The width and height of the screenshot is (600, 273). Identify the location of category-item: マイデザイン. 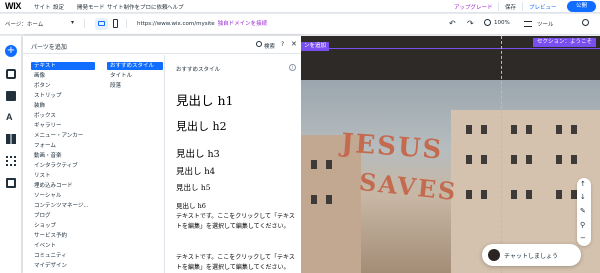
(63, 266).